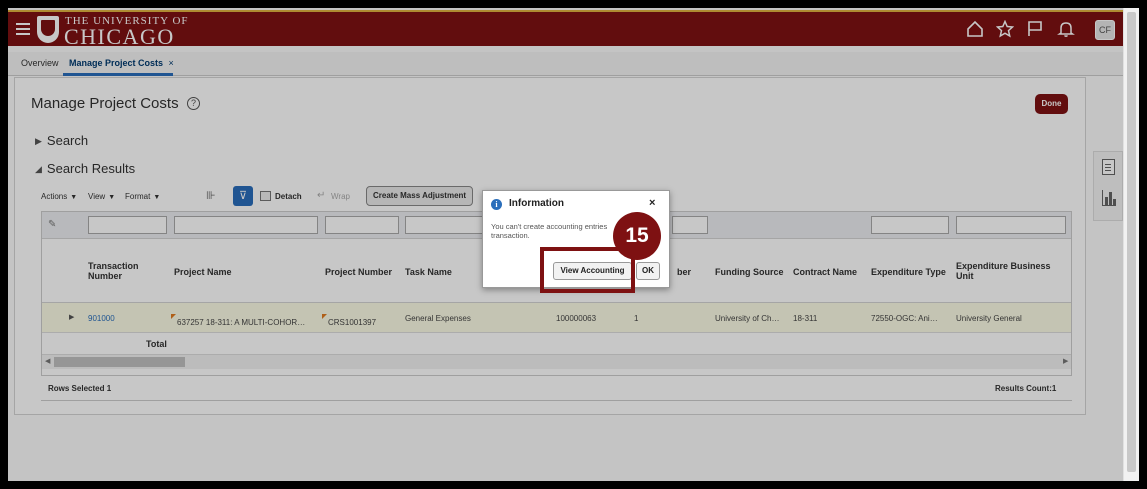 This screenshot has width=1147, height=489. What do you see at coordinates (637, 236) in the screenshot?
I see `step-number-badge: 15` at bounding box center [637, 236].